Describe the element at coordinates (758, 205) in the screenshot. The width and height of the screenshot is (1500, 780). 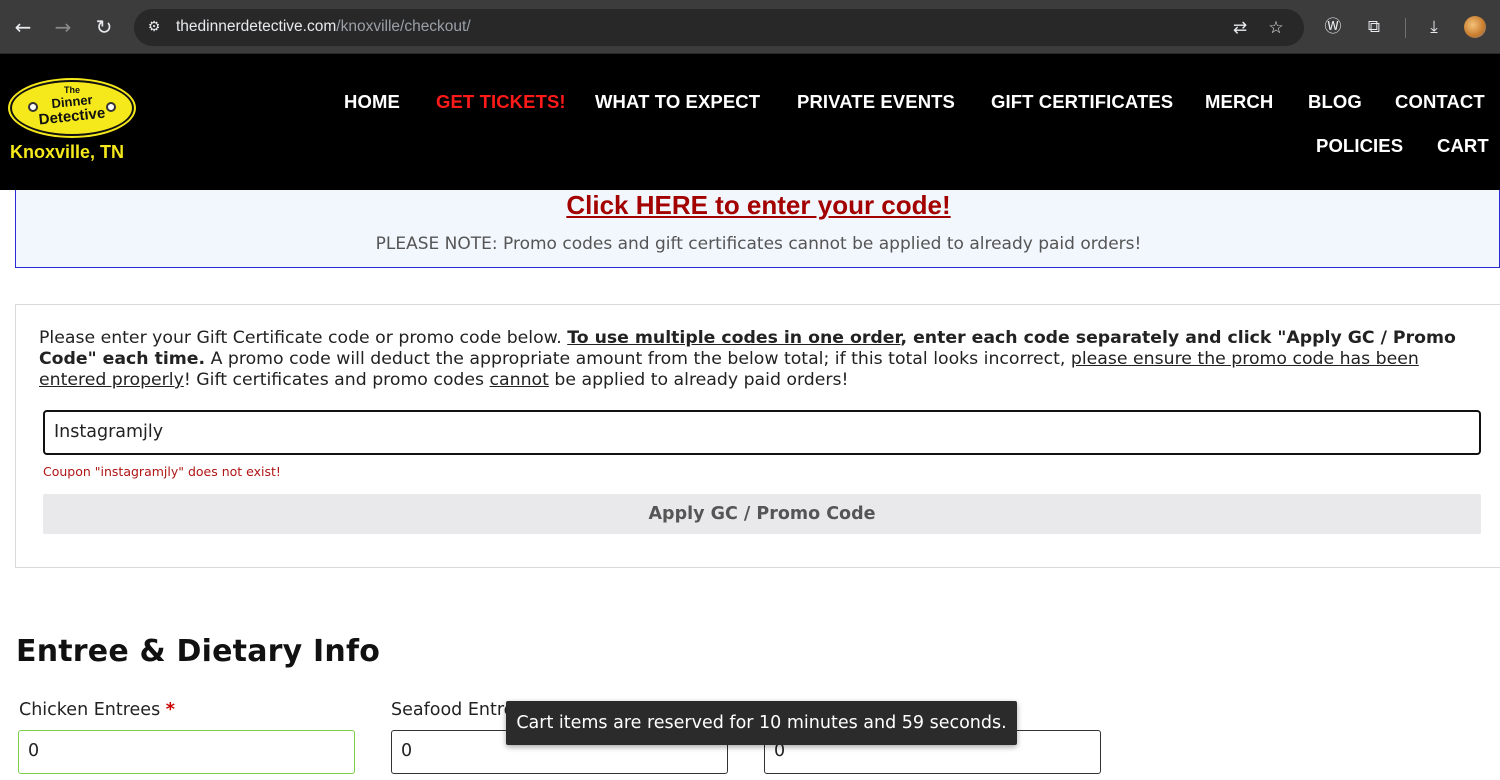
I see `enter-code-link: Click HERE to enter your code!` at that location.